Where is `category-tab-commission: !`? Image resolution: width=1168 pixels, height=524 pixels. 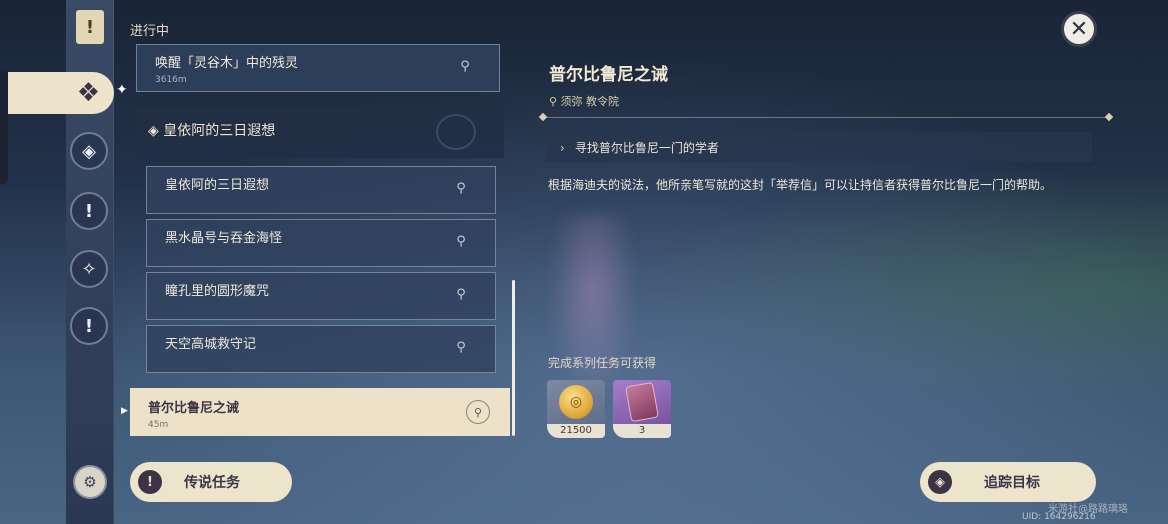
category-tab-commission: ! is located at coordinates (89, 326).